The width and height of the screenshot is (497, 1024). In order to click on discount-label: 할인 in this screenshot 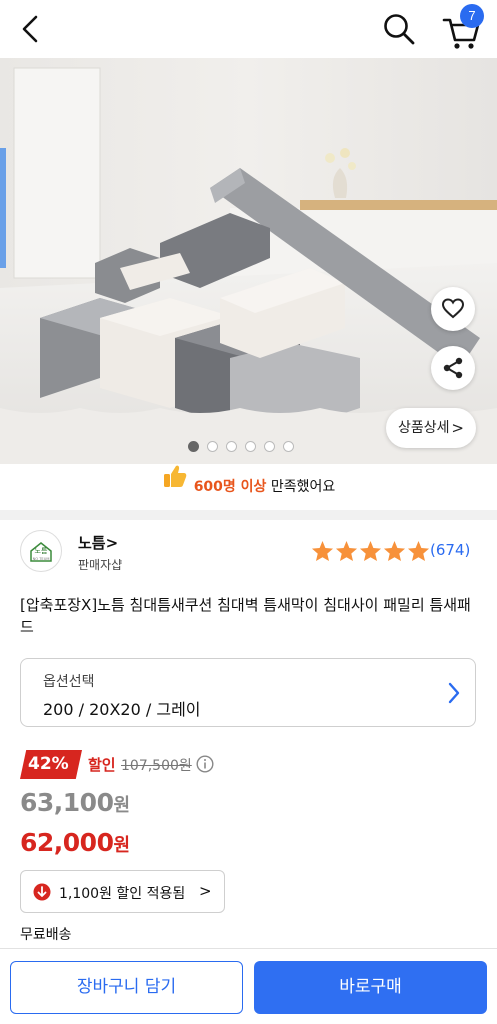, I will do `click(102, 765)`.